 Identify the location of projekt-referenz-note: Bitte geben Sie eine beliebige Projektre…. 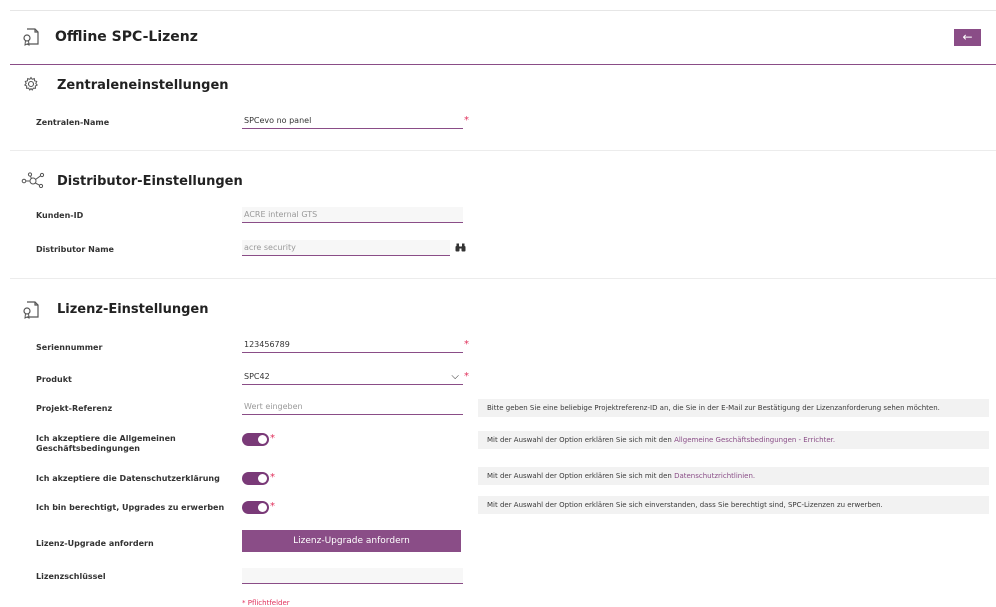
(733, 408).